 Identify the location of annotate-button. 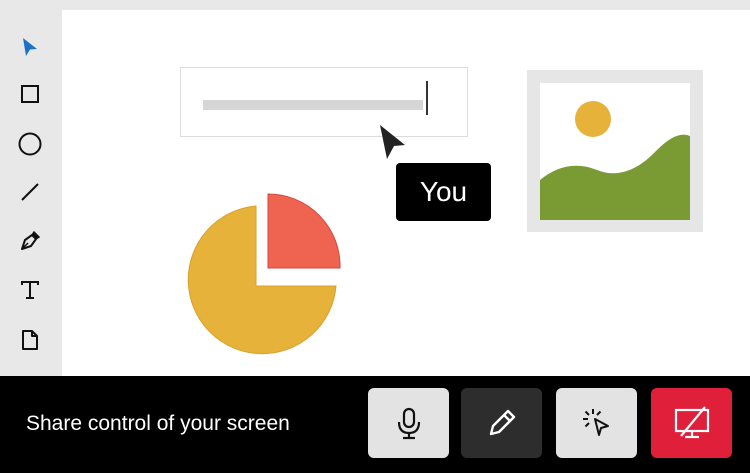
(501, 423).